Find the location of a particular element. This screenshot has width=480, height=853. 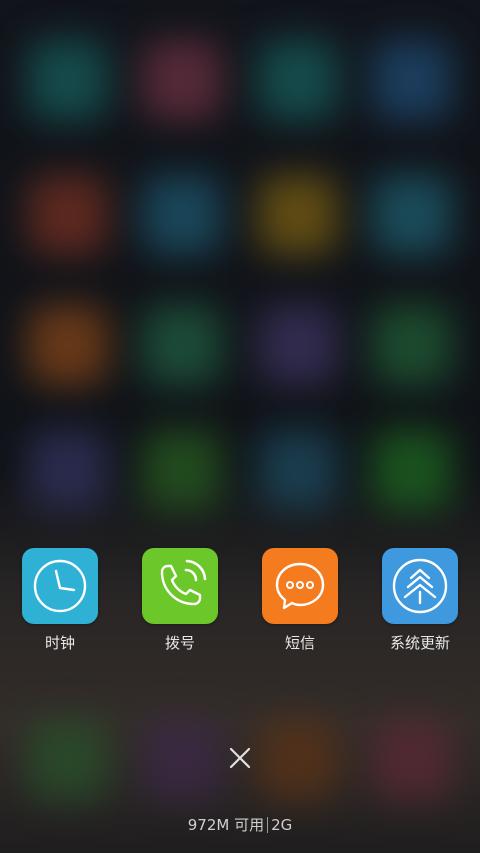

app-label-messages: 短信 is located at coordinates (299, 643).